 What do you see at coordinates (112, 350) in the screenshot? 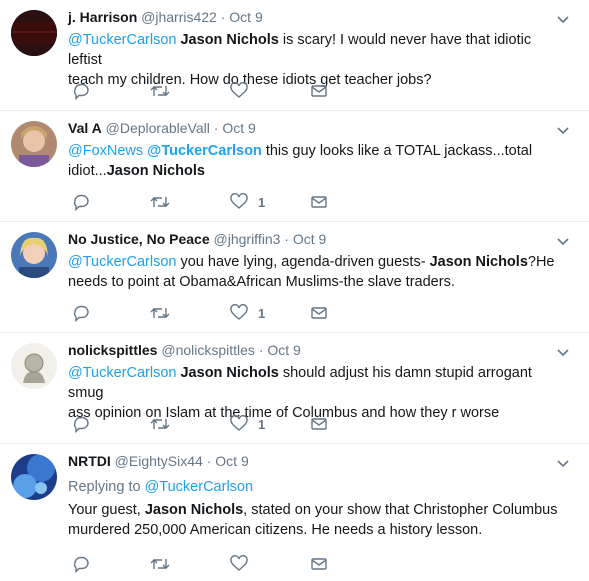
I see `display-name: nolickspittles` at bounding box center [112, 350].